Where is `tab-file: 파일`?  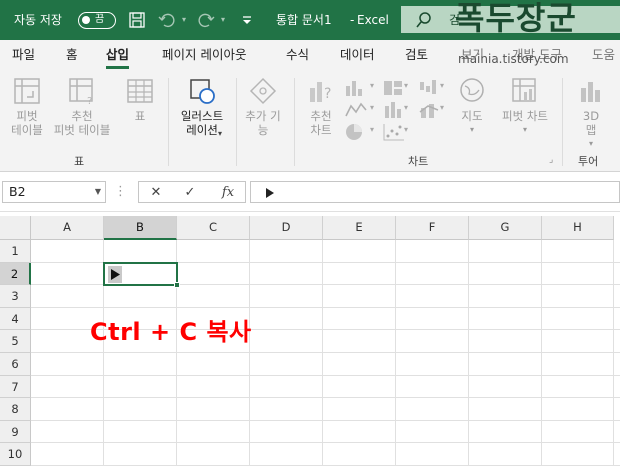 tab-file: 파일 is located at coordinates (23, 56).